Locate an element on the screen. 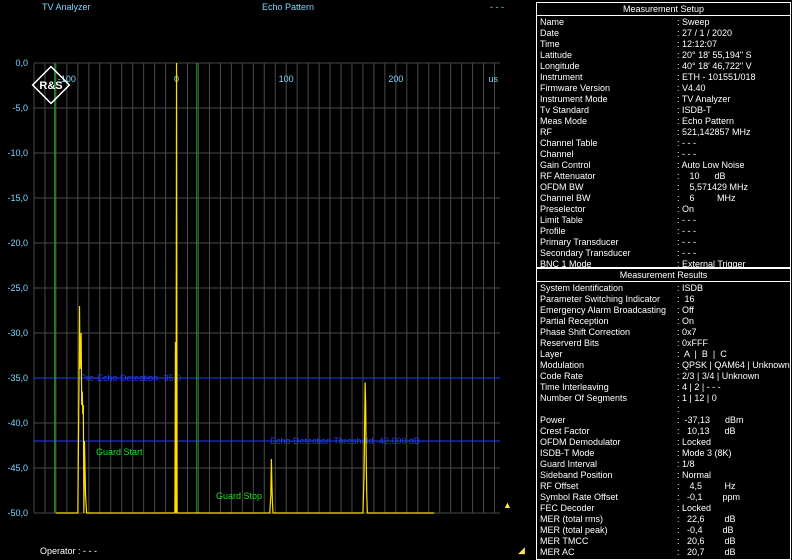 The width and height of the screenshot is (792, 560). setup-row-value: : 5,571429 MHz is located at coordinates (713, 187).